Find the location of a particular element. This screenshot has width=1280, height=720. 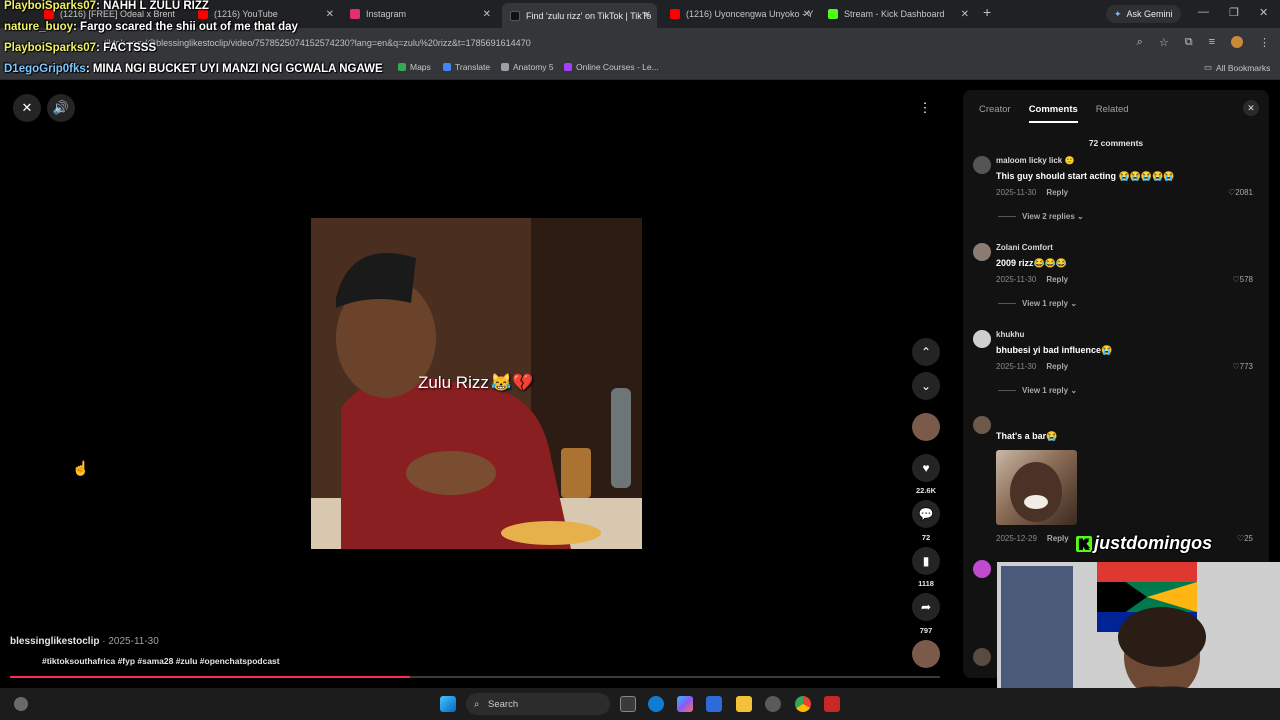

video-caption: Zulu Rizz 😹💔 is located at coordinates (475, 383).